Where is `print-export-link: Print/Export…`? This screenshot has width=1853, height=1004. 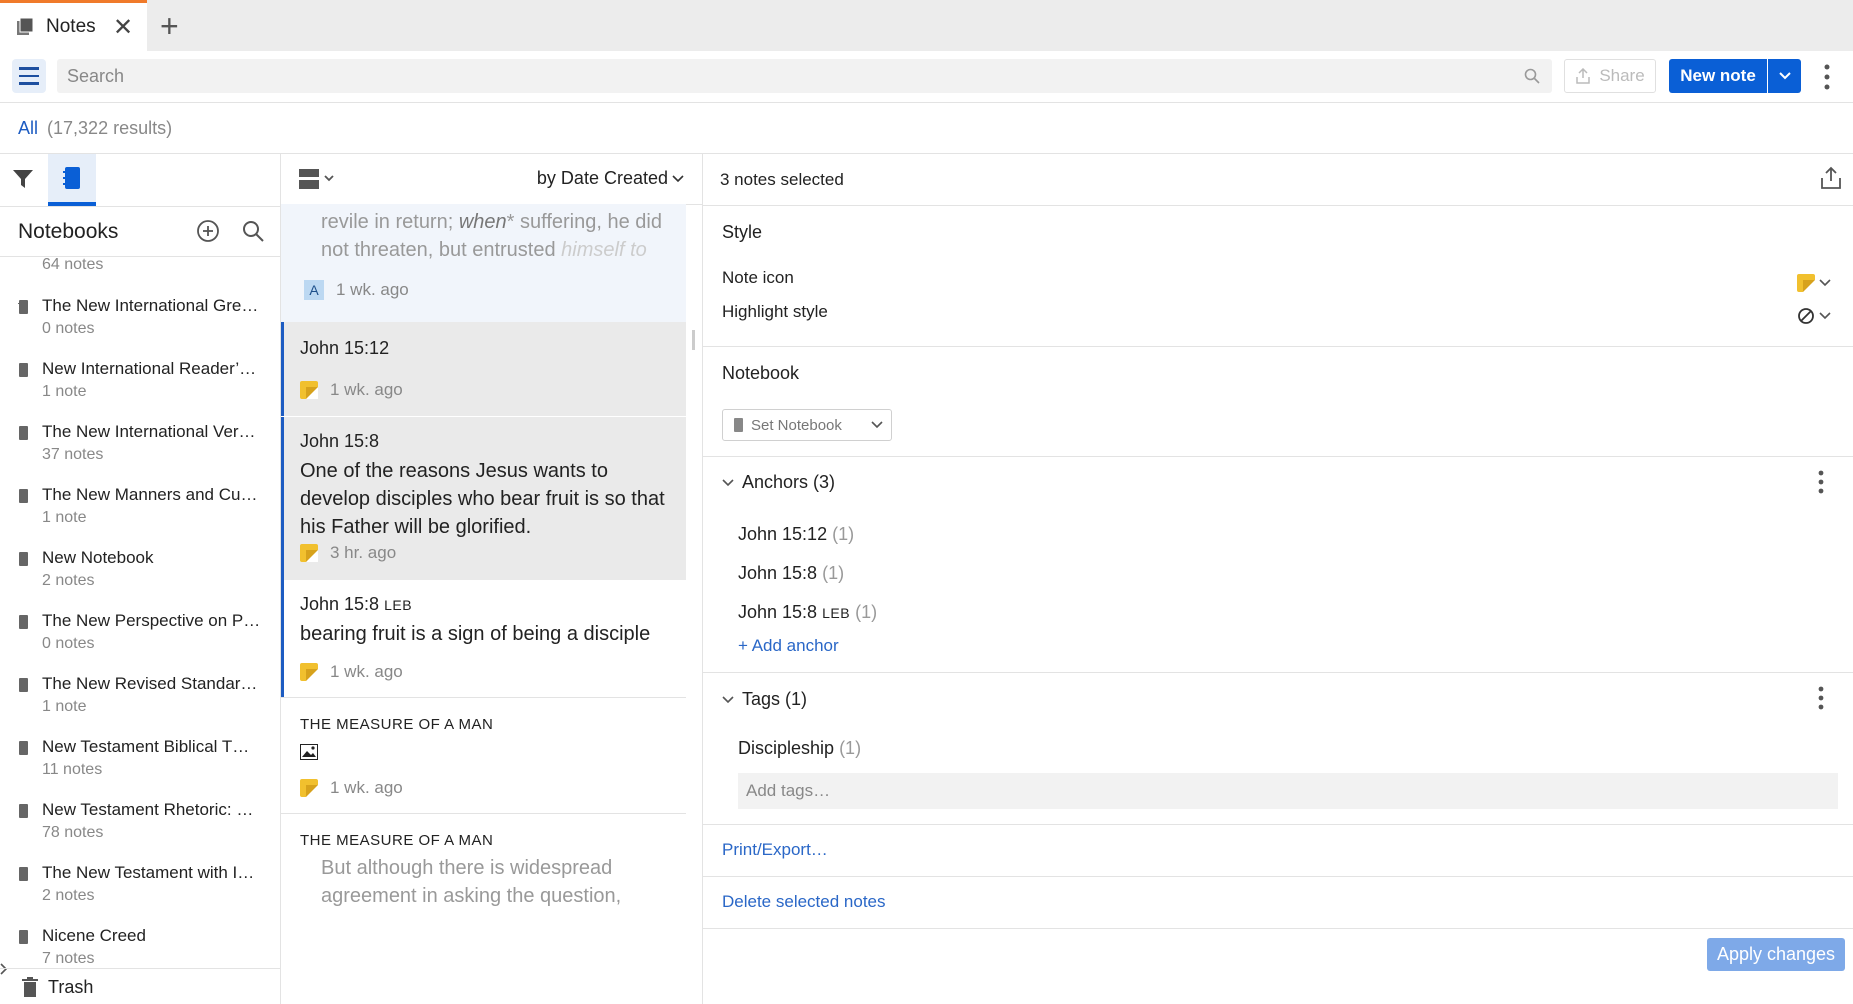 print-export-link: Print/Export… is located at coordinates (775, 850).